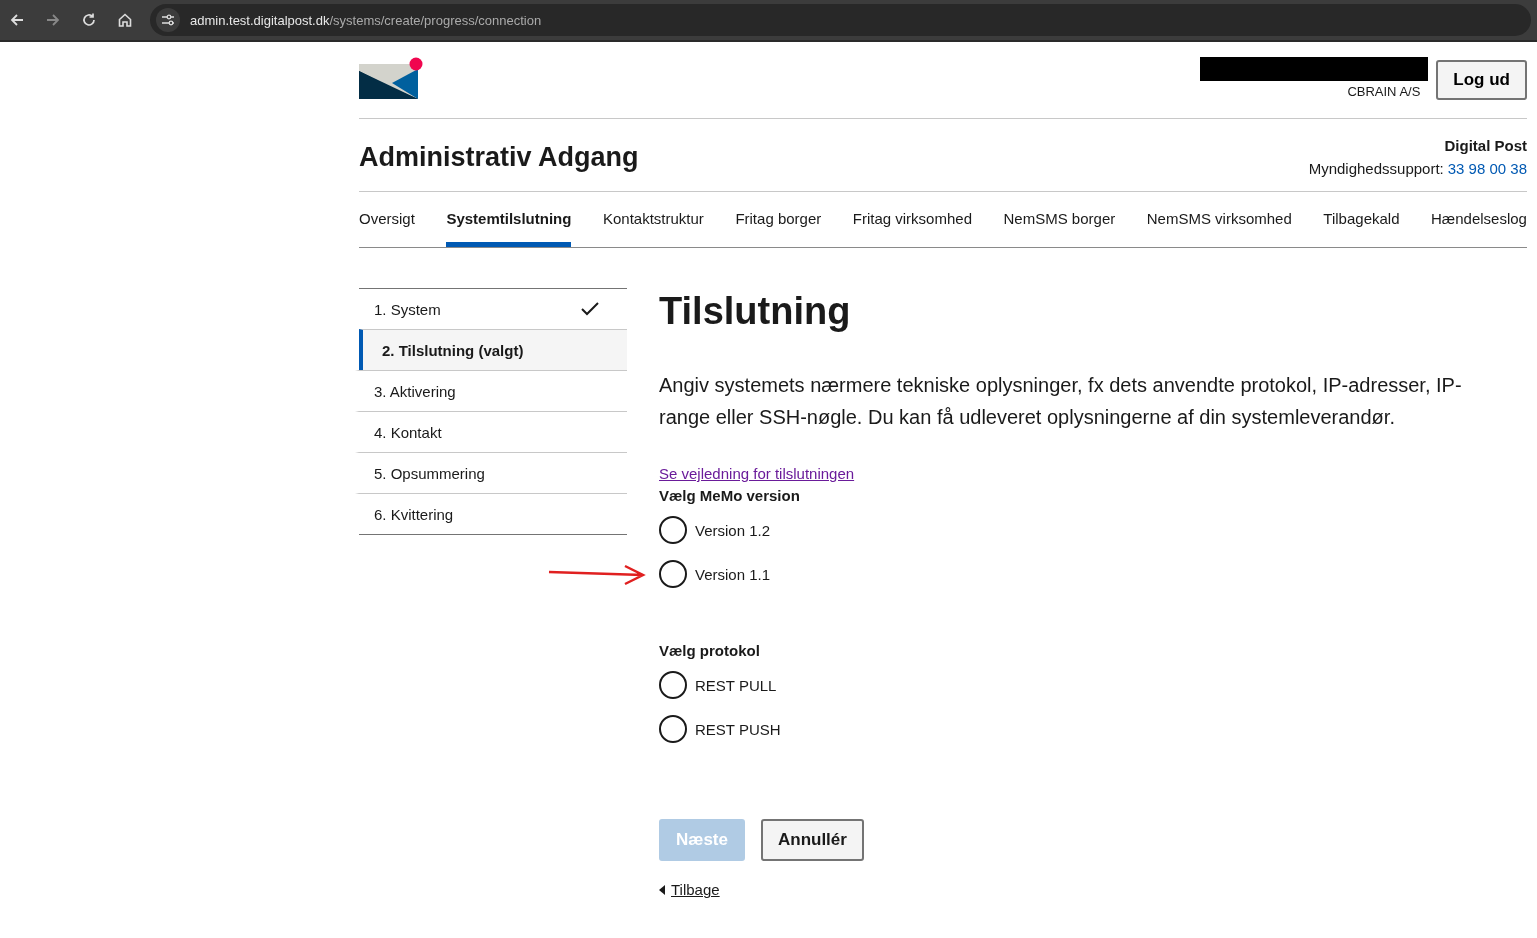 This screenshot has height=938, width=1537. I want to click on radio-label: REST PULL, so click(736, 685).